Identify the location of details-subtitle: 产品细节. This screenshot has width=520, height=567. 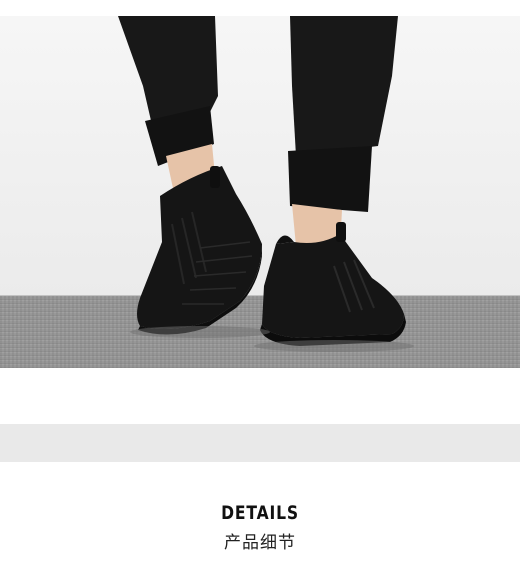
(260, 543).